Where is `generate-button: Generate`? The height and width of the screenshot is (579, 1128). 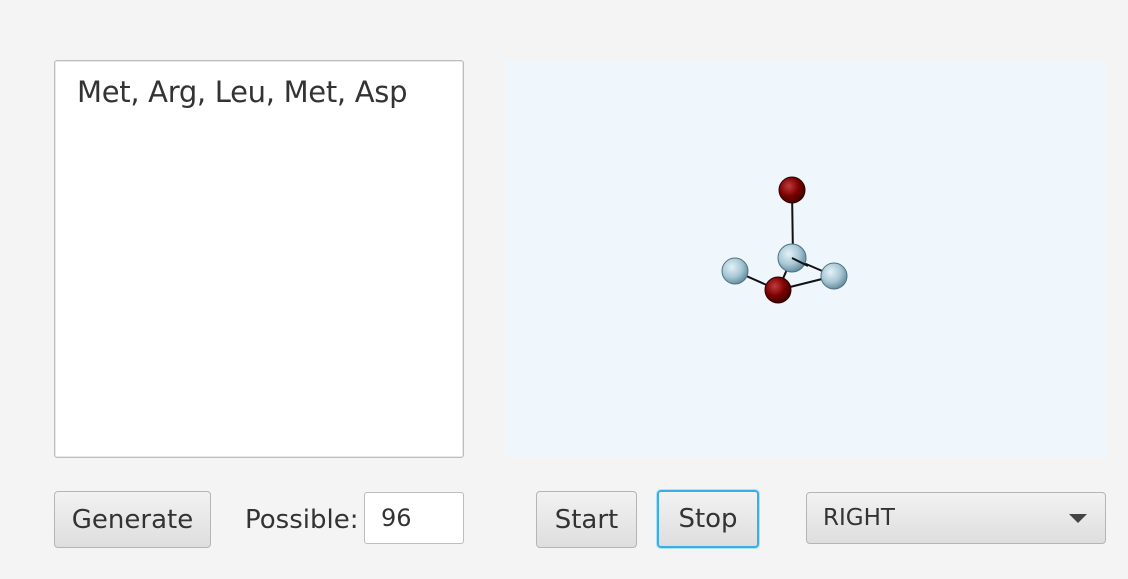
generate-button: Generate is located at coordinates (132, 519).